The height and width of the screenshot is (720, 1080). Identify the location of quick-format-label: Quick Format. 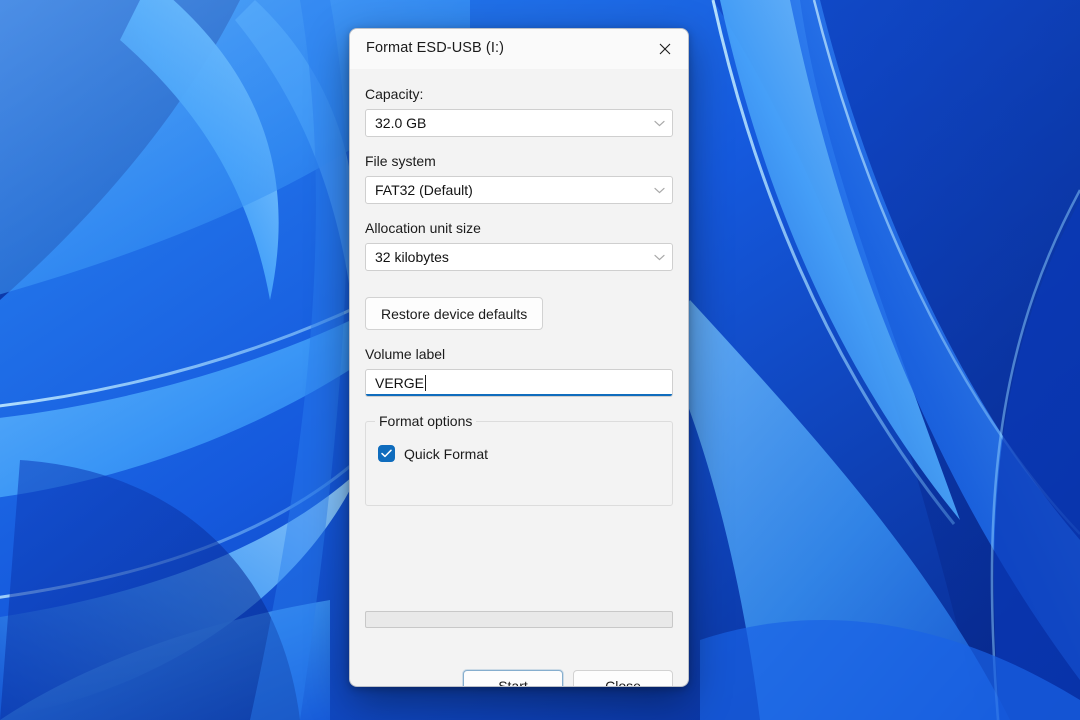
(446, 453).